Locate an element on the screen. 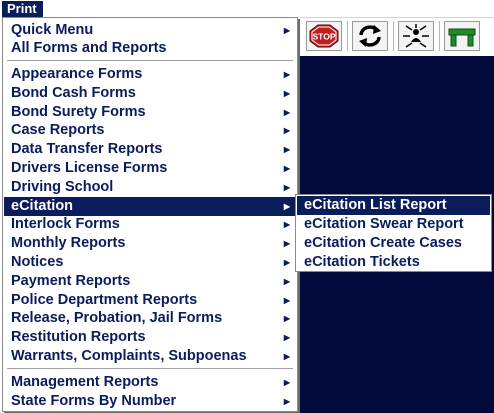 The width and height of the screenshot is (494, 413). menu-item-label: Management Reports is located at coordinates (85, 382).